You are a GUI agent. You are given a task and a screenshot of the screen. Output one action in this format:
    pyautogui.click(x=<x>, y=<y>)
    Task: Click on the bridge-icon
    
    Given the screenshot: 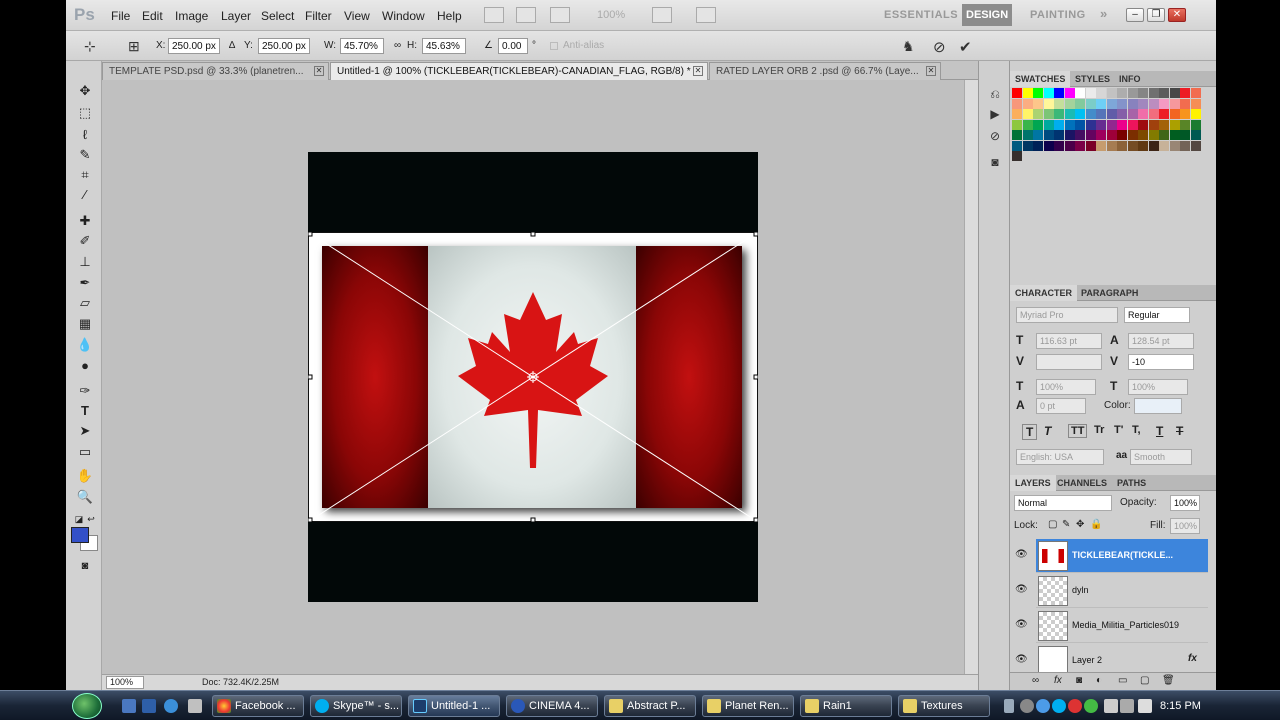 What is the action you would take?
    pyautogui.click(x=494, y=15)
    